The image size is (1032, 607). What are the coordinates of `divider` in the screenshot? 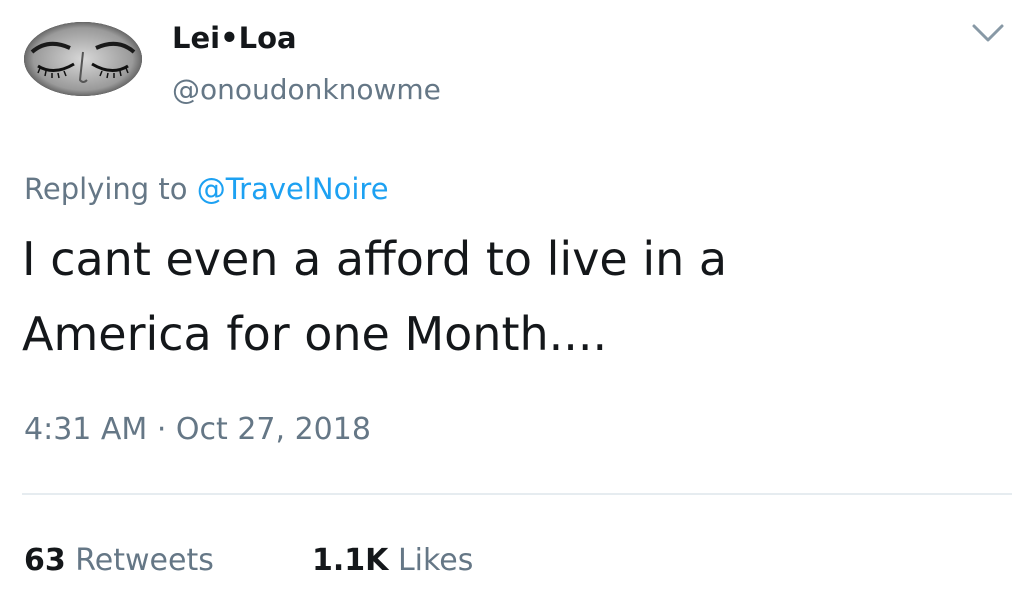 It's located at (517, 494).